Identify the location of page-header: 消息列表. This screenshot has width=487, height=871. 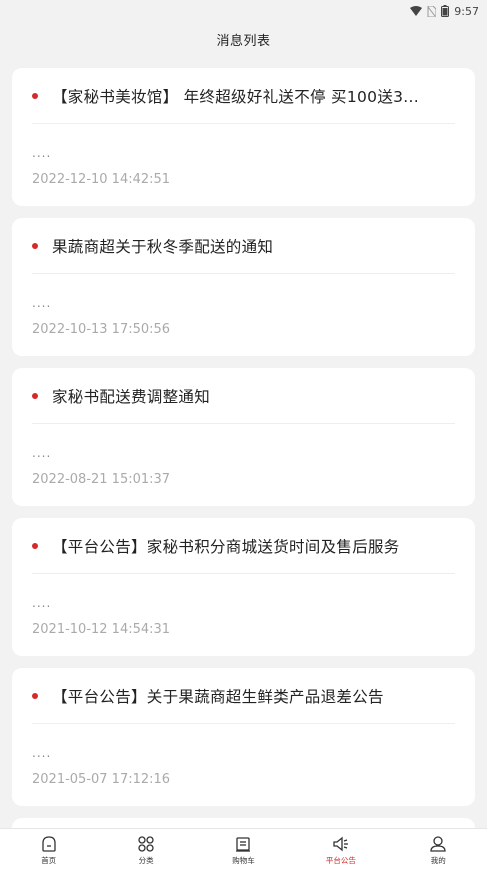
(243, 39).